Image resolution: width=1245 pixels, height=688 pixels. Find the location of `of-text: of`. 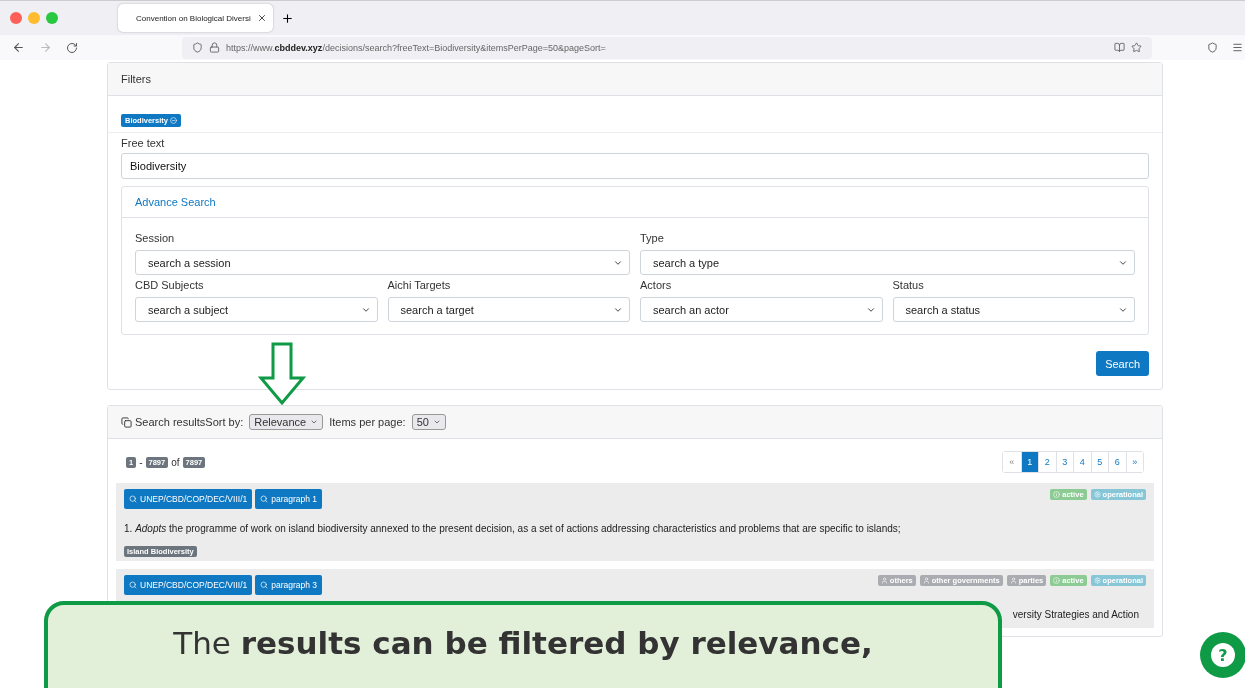

of-text: of is located at coordinates (175, 462).